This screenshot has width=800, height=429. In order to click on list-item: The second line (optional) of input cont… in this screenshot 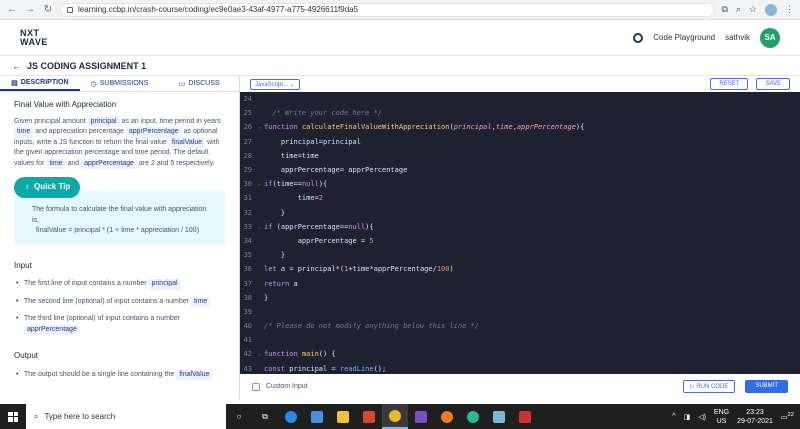, I will do `click(119, 301)`.